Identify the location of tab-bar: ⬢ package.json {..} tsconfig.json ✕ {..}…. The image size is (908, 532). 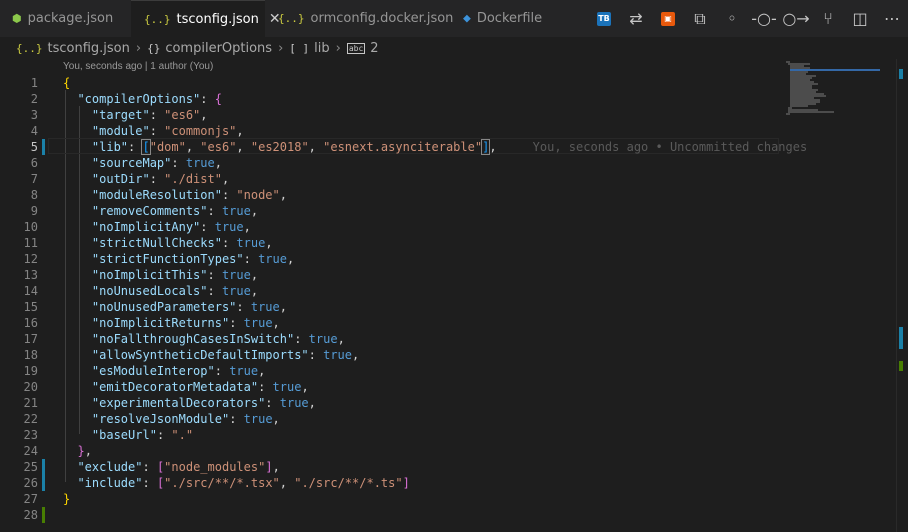
(454, 18).